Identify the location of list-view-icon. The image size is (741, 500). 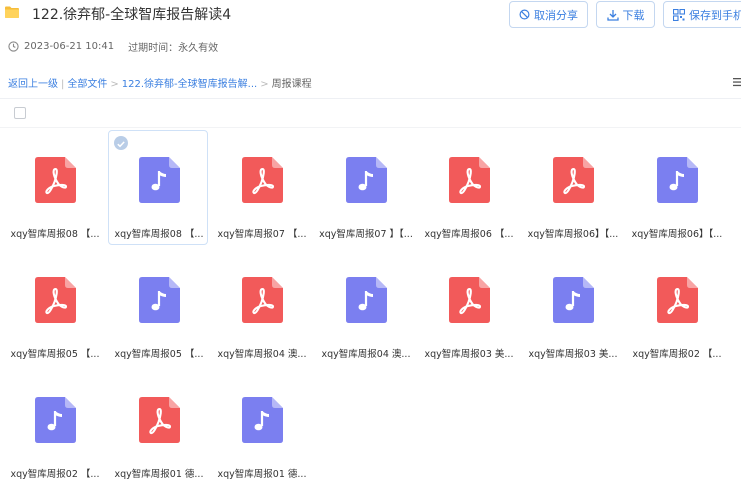
(737, 82).